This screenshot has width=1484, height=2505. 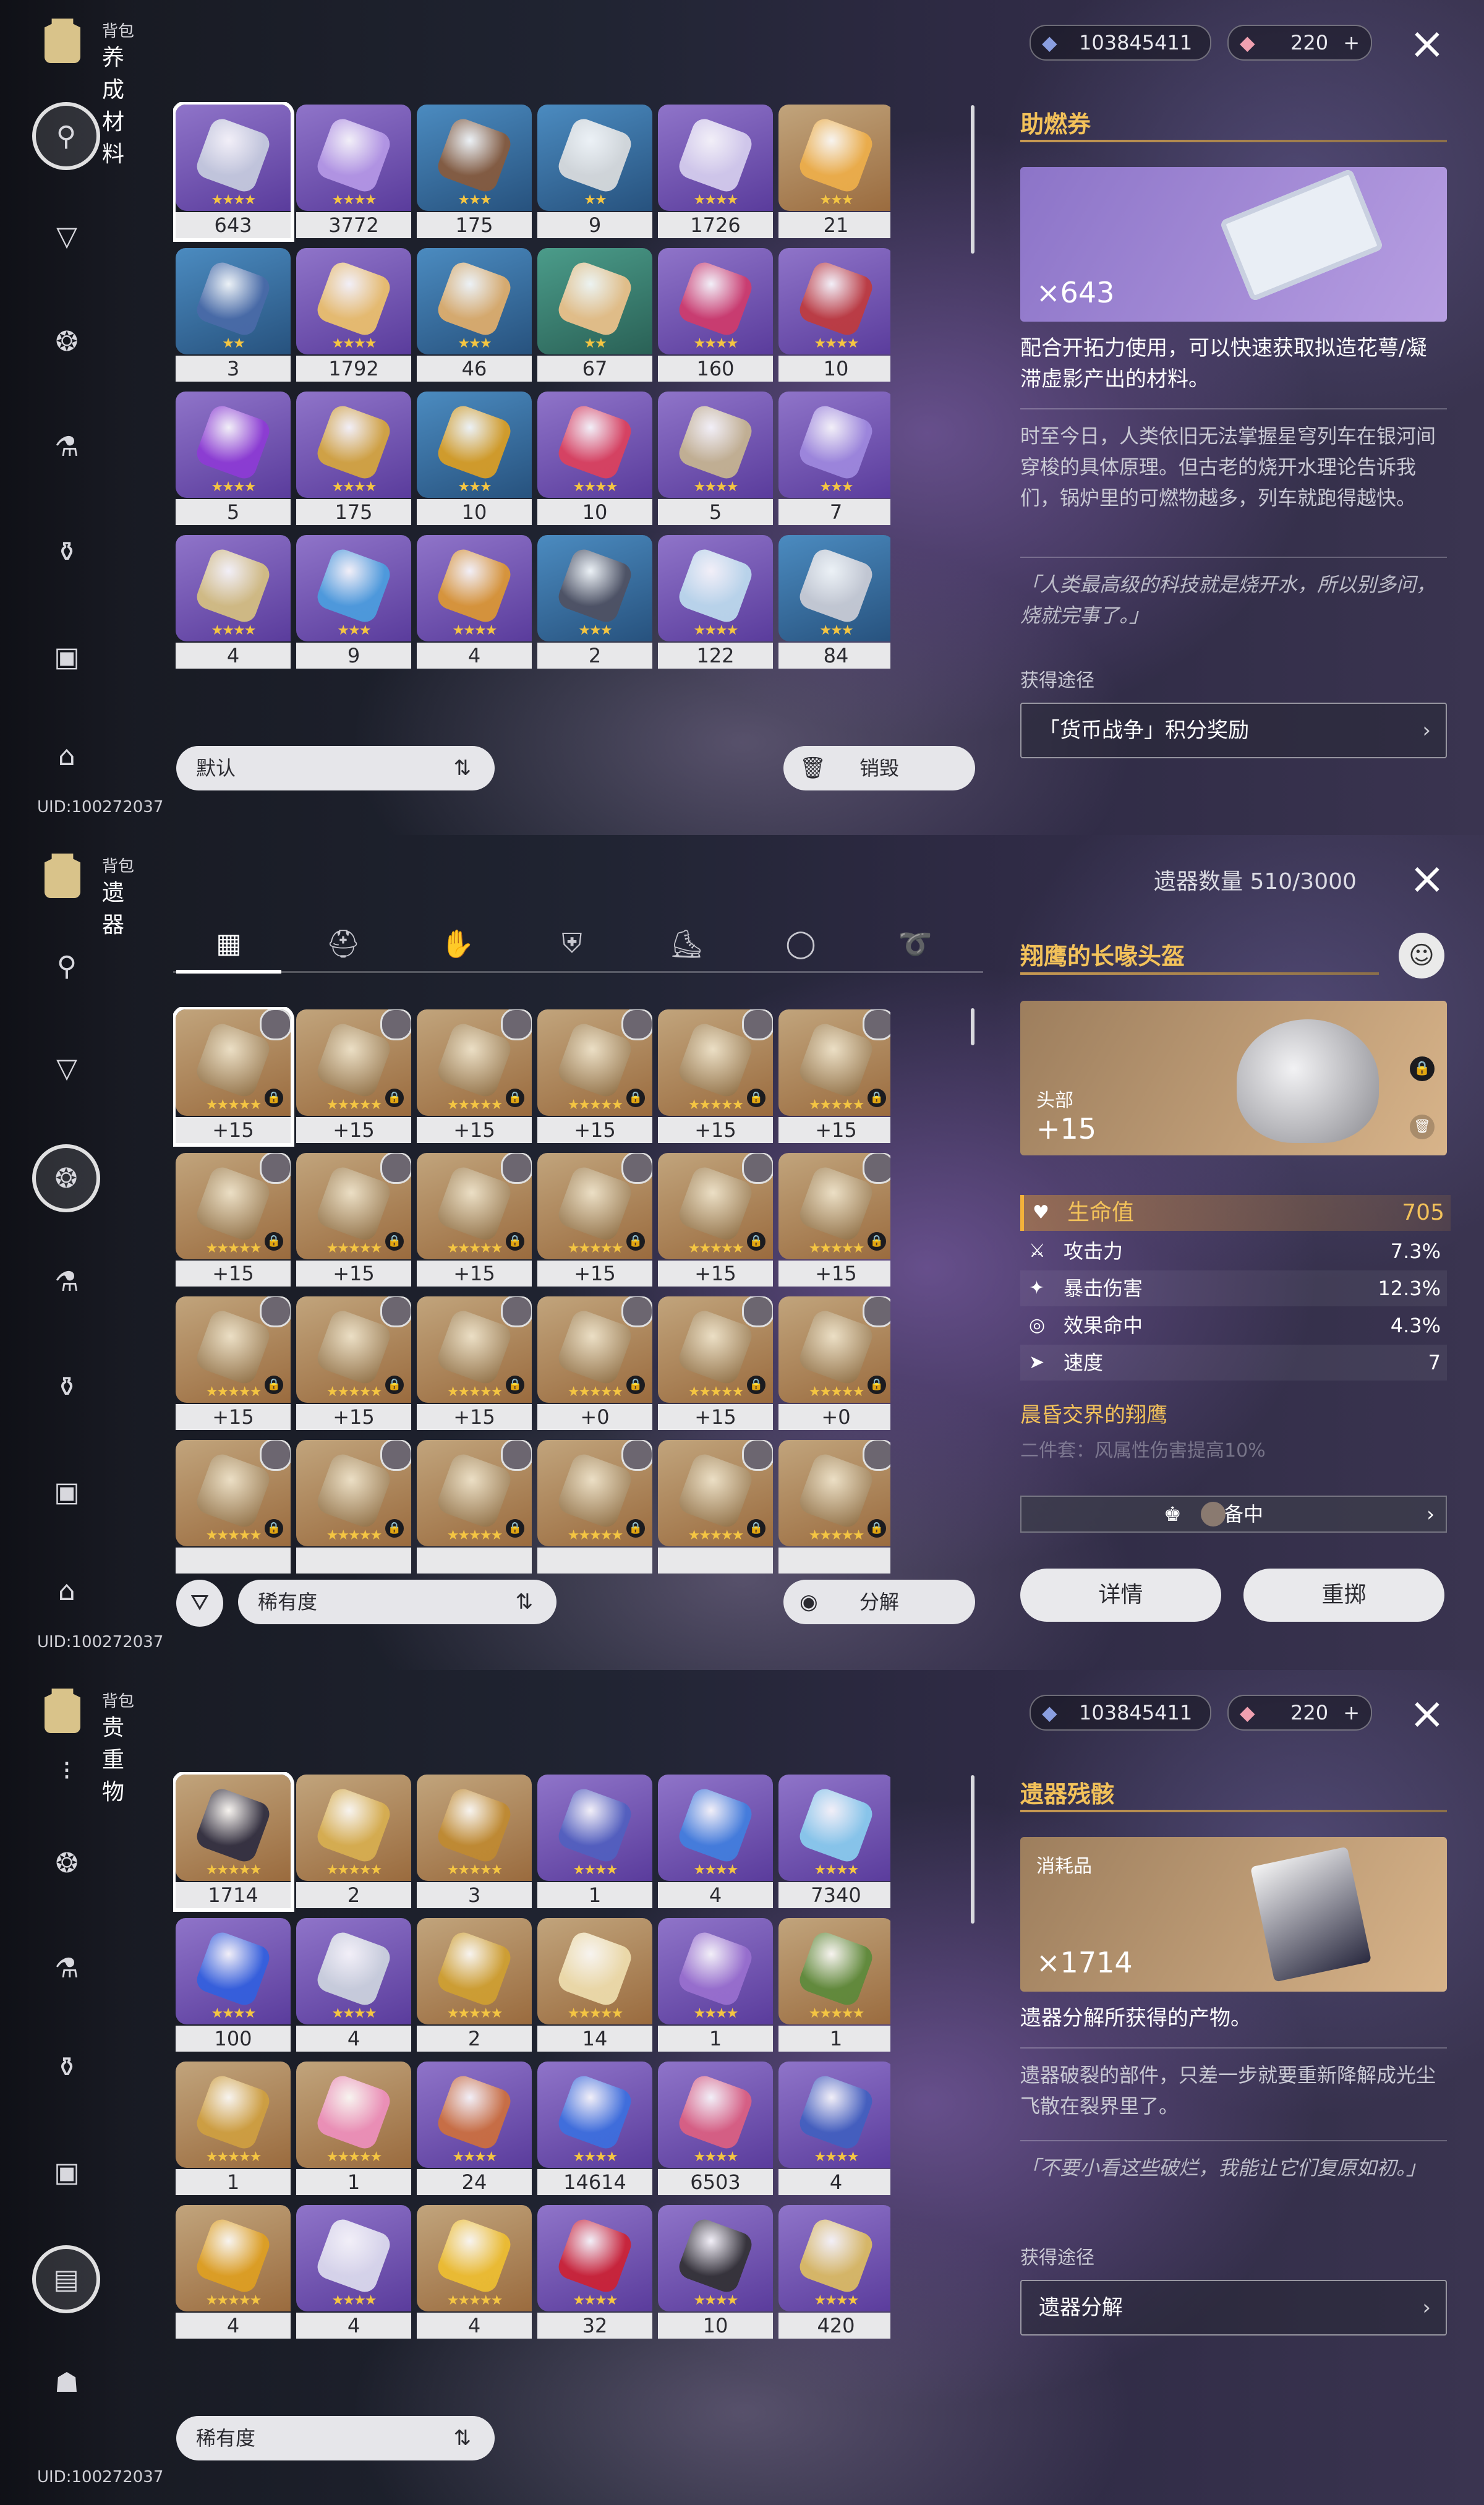 What do you see at coordinates (834, 1841) in the screenshot?
I see `item-slot: ★★★★ 7340` at bounding box center [834, 1841].